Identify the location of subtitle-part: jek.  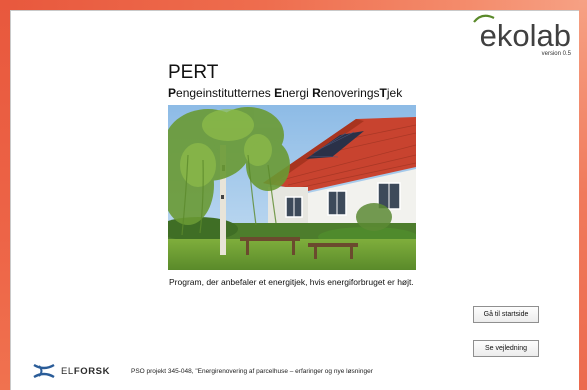
(394, 93).